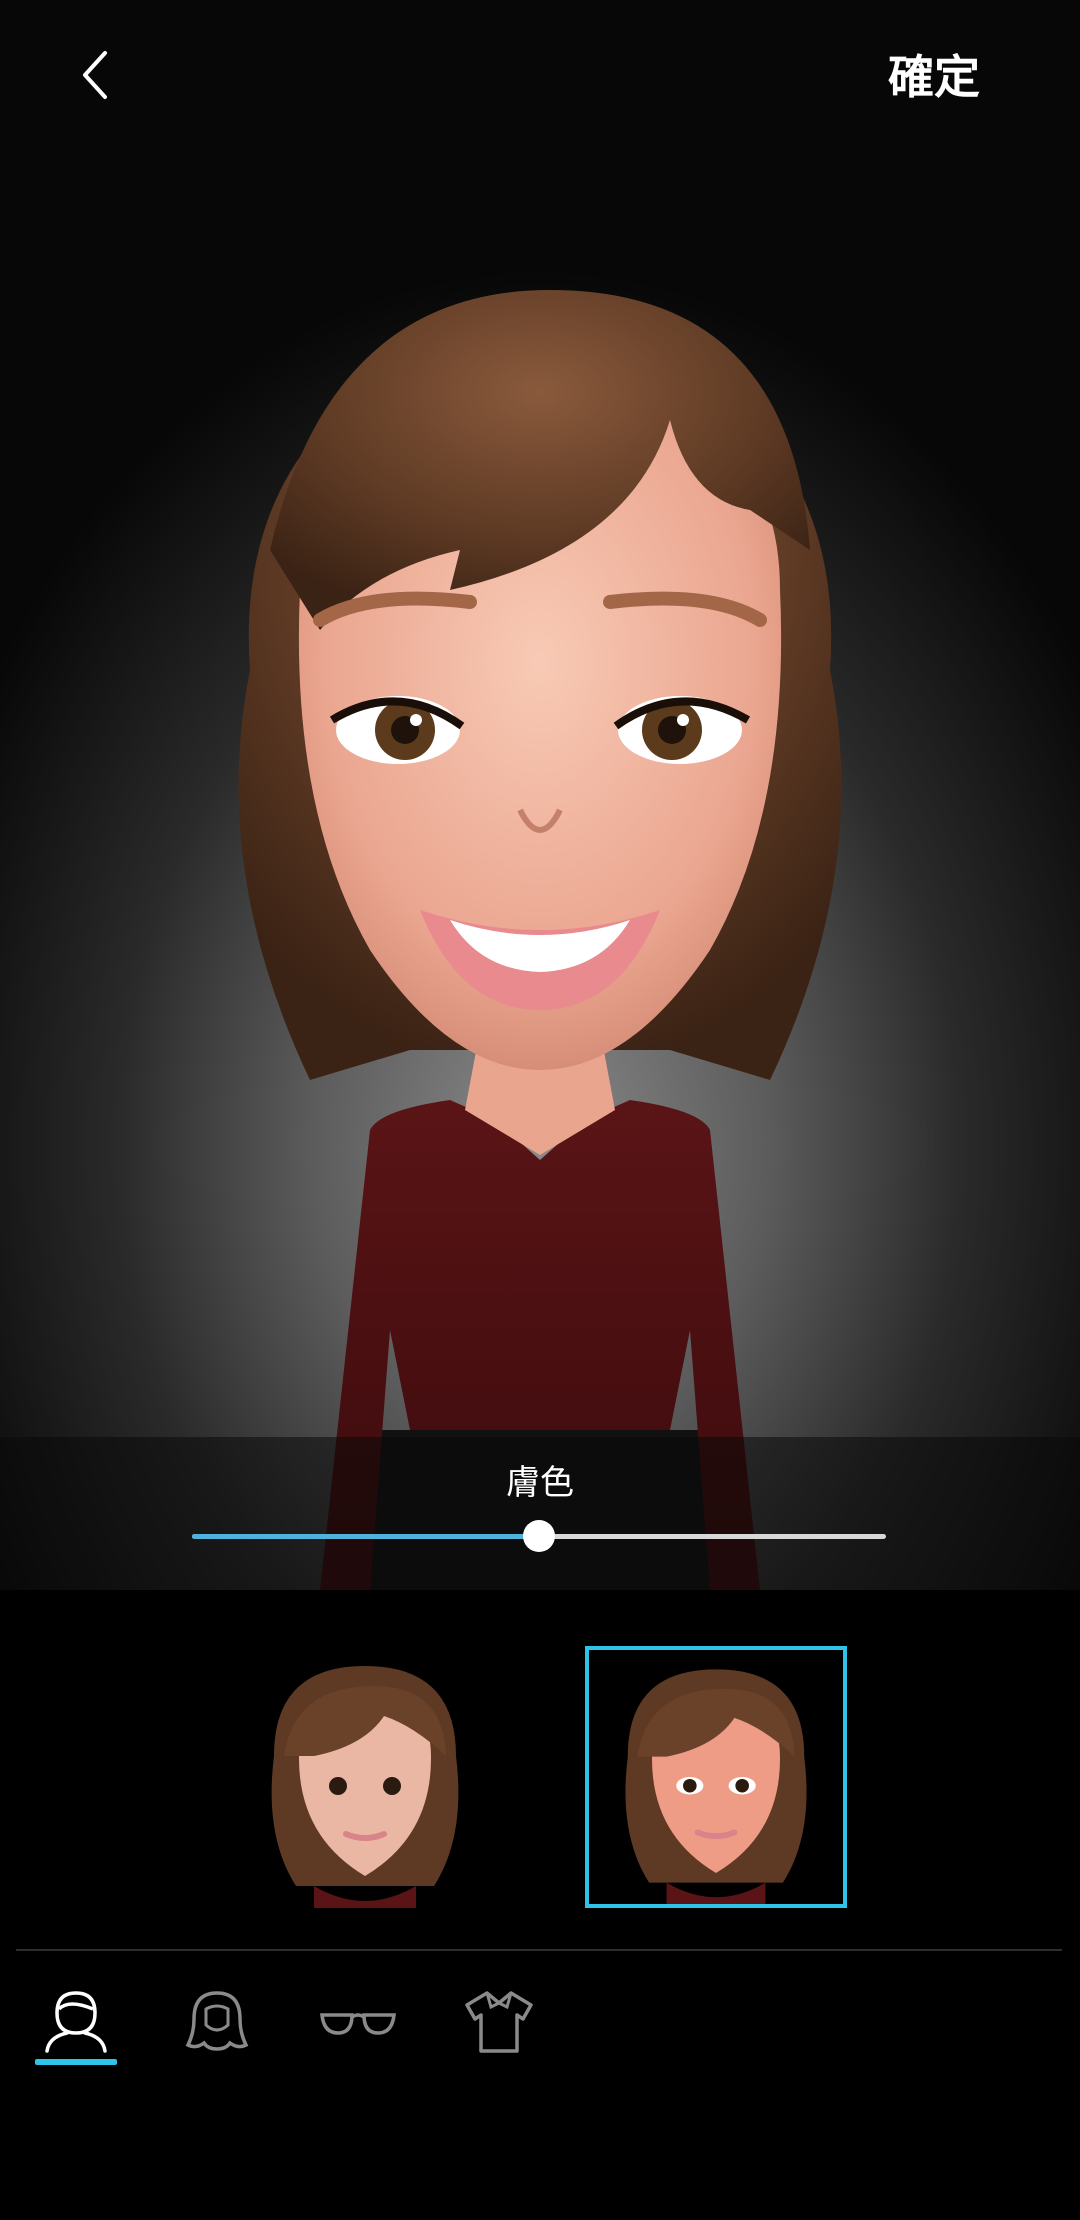 This screenshot has height=2220, width=1080. I want to click on glasses-icon, so click(358, 2024).